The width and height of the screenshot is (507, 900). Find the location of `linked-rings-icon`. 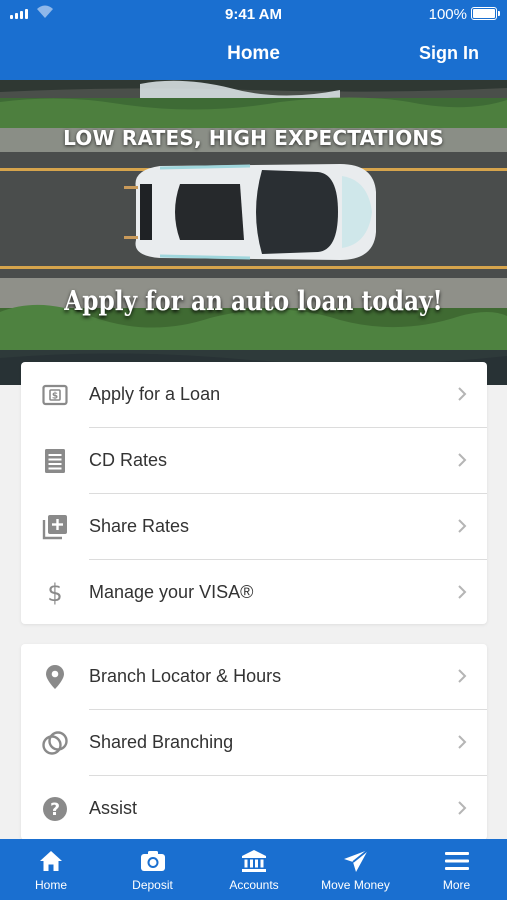

linked-rings-icon is located at coordinates (55, 743).